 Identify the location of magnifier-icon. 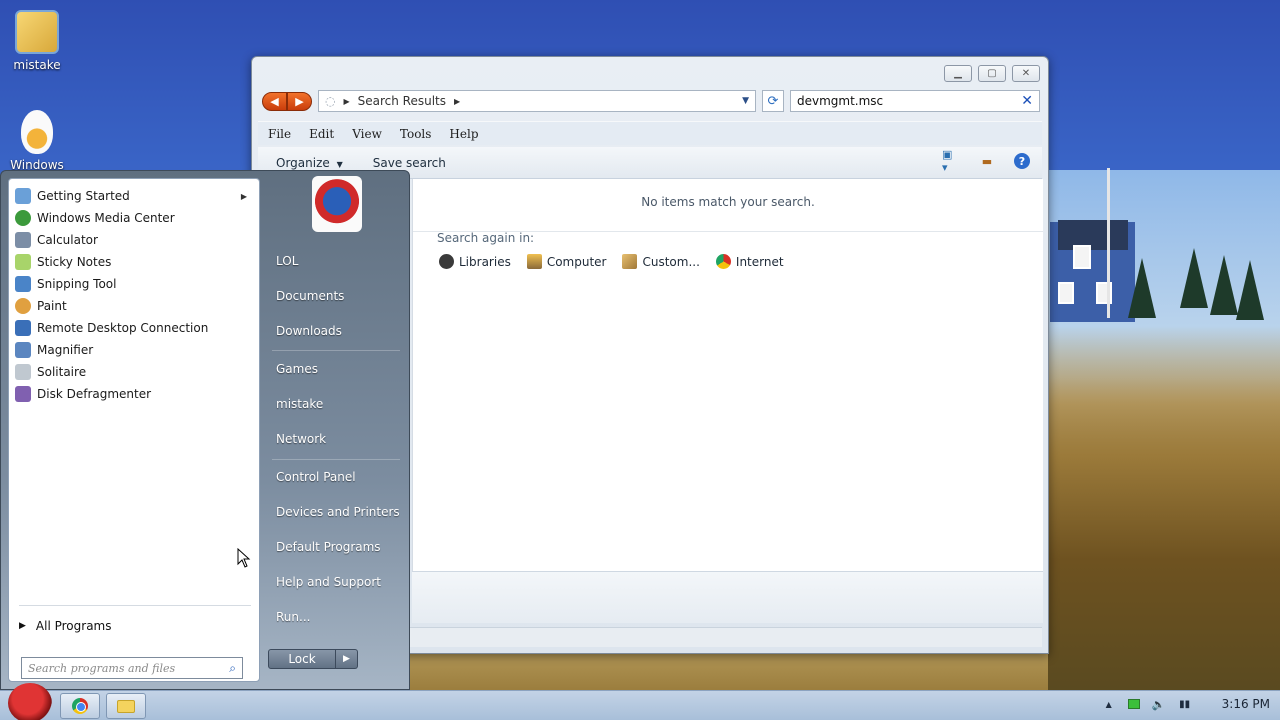
(23, 350).